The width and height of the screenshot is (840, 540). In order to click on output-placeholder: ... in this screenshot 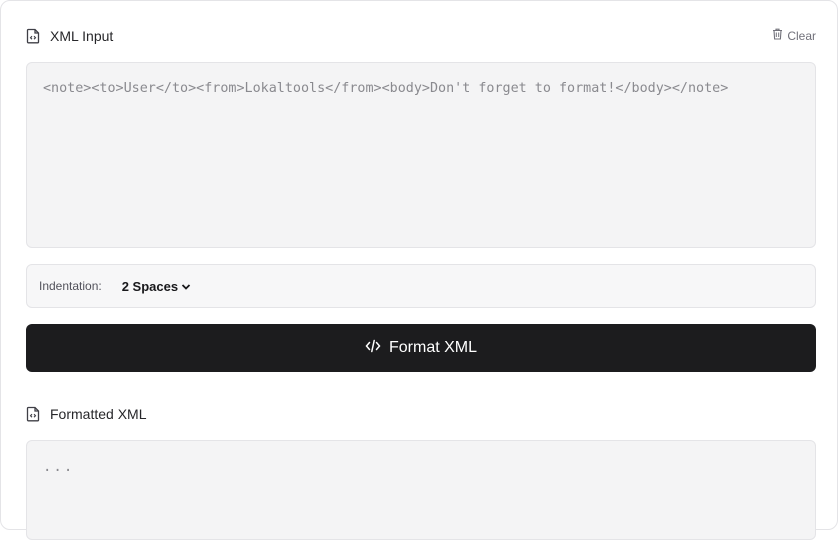, I will do `click(59, 467)`.